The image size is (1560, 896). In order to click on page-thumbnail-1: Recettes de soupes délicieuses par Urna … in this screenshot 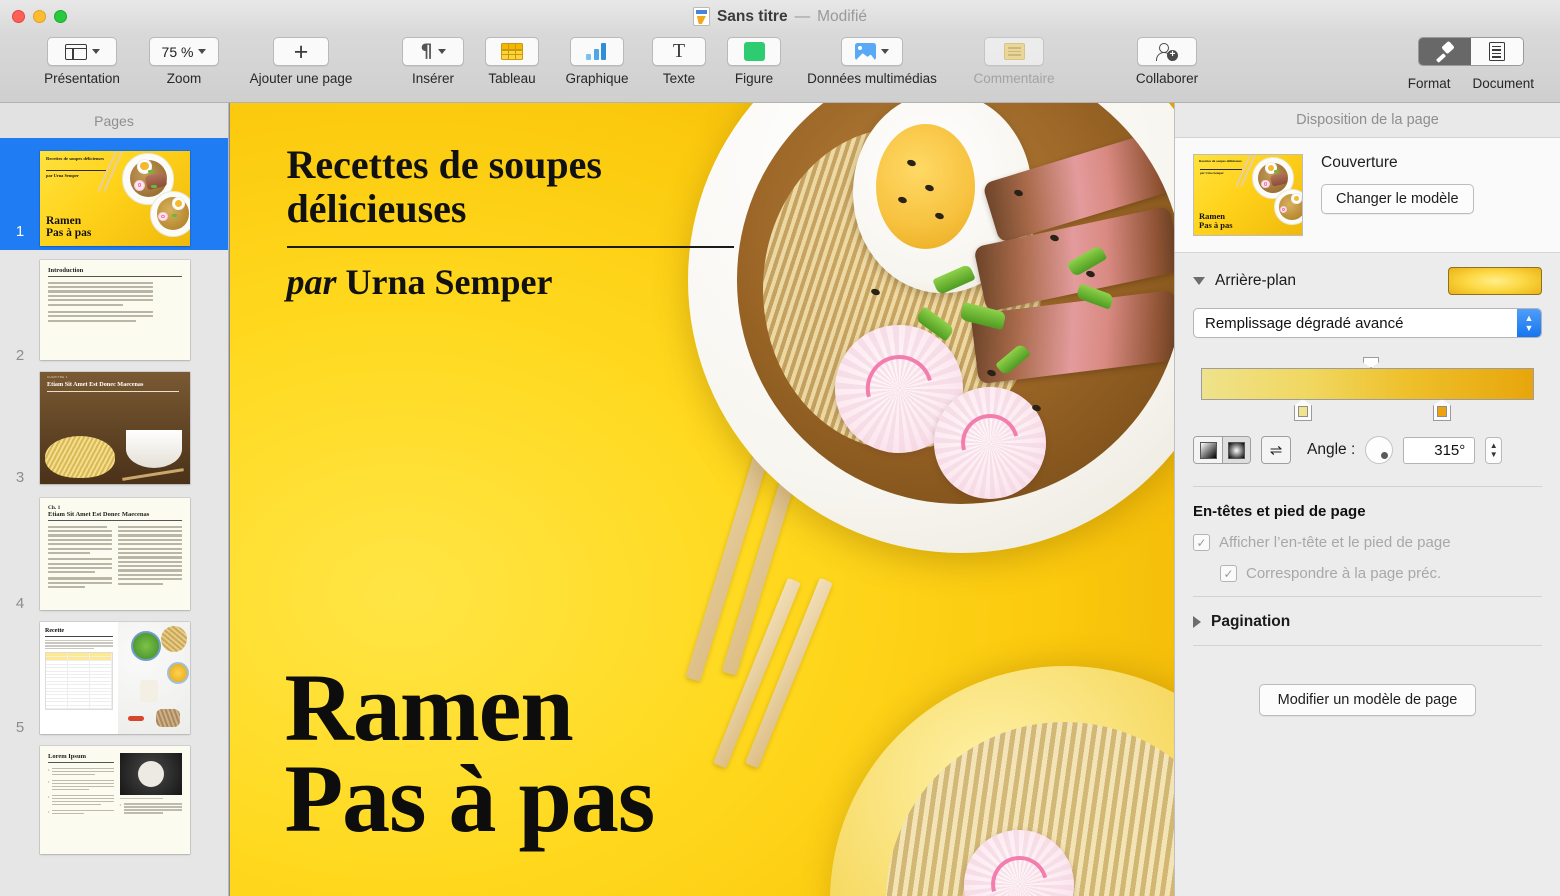, I will do `click(115, 198)`.